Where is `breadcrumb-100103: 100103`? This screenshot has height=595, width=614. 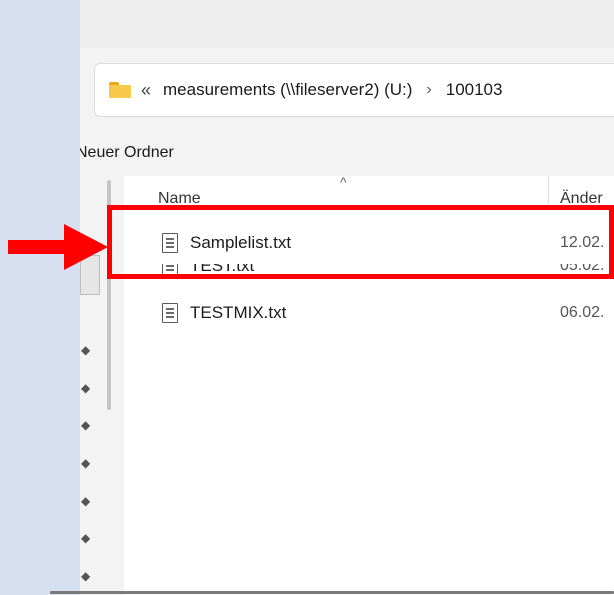
breadcrumb-100103: 100103 is located at coordinates (474, 90).